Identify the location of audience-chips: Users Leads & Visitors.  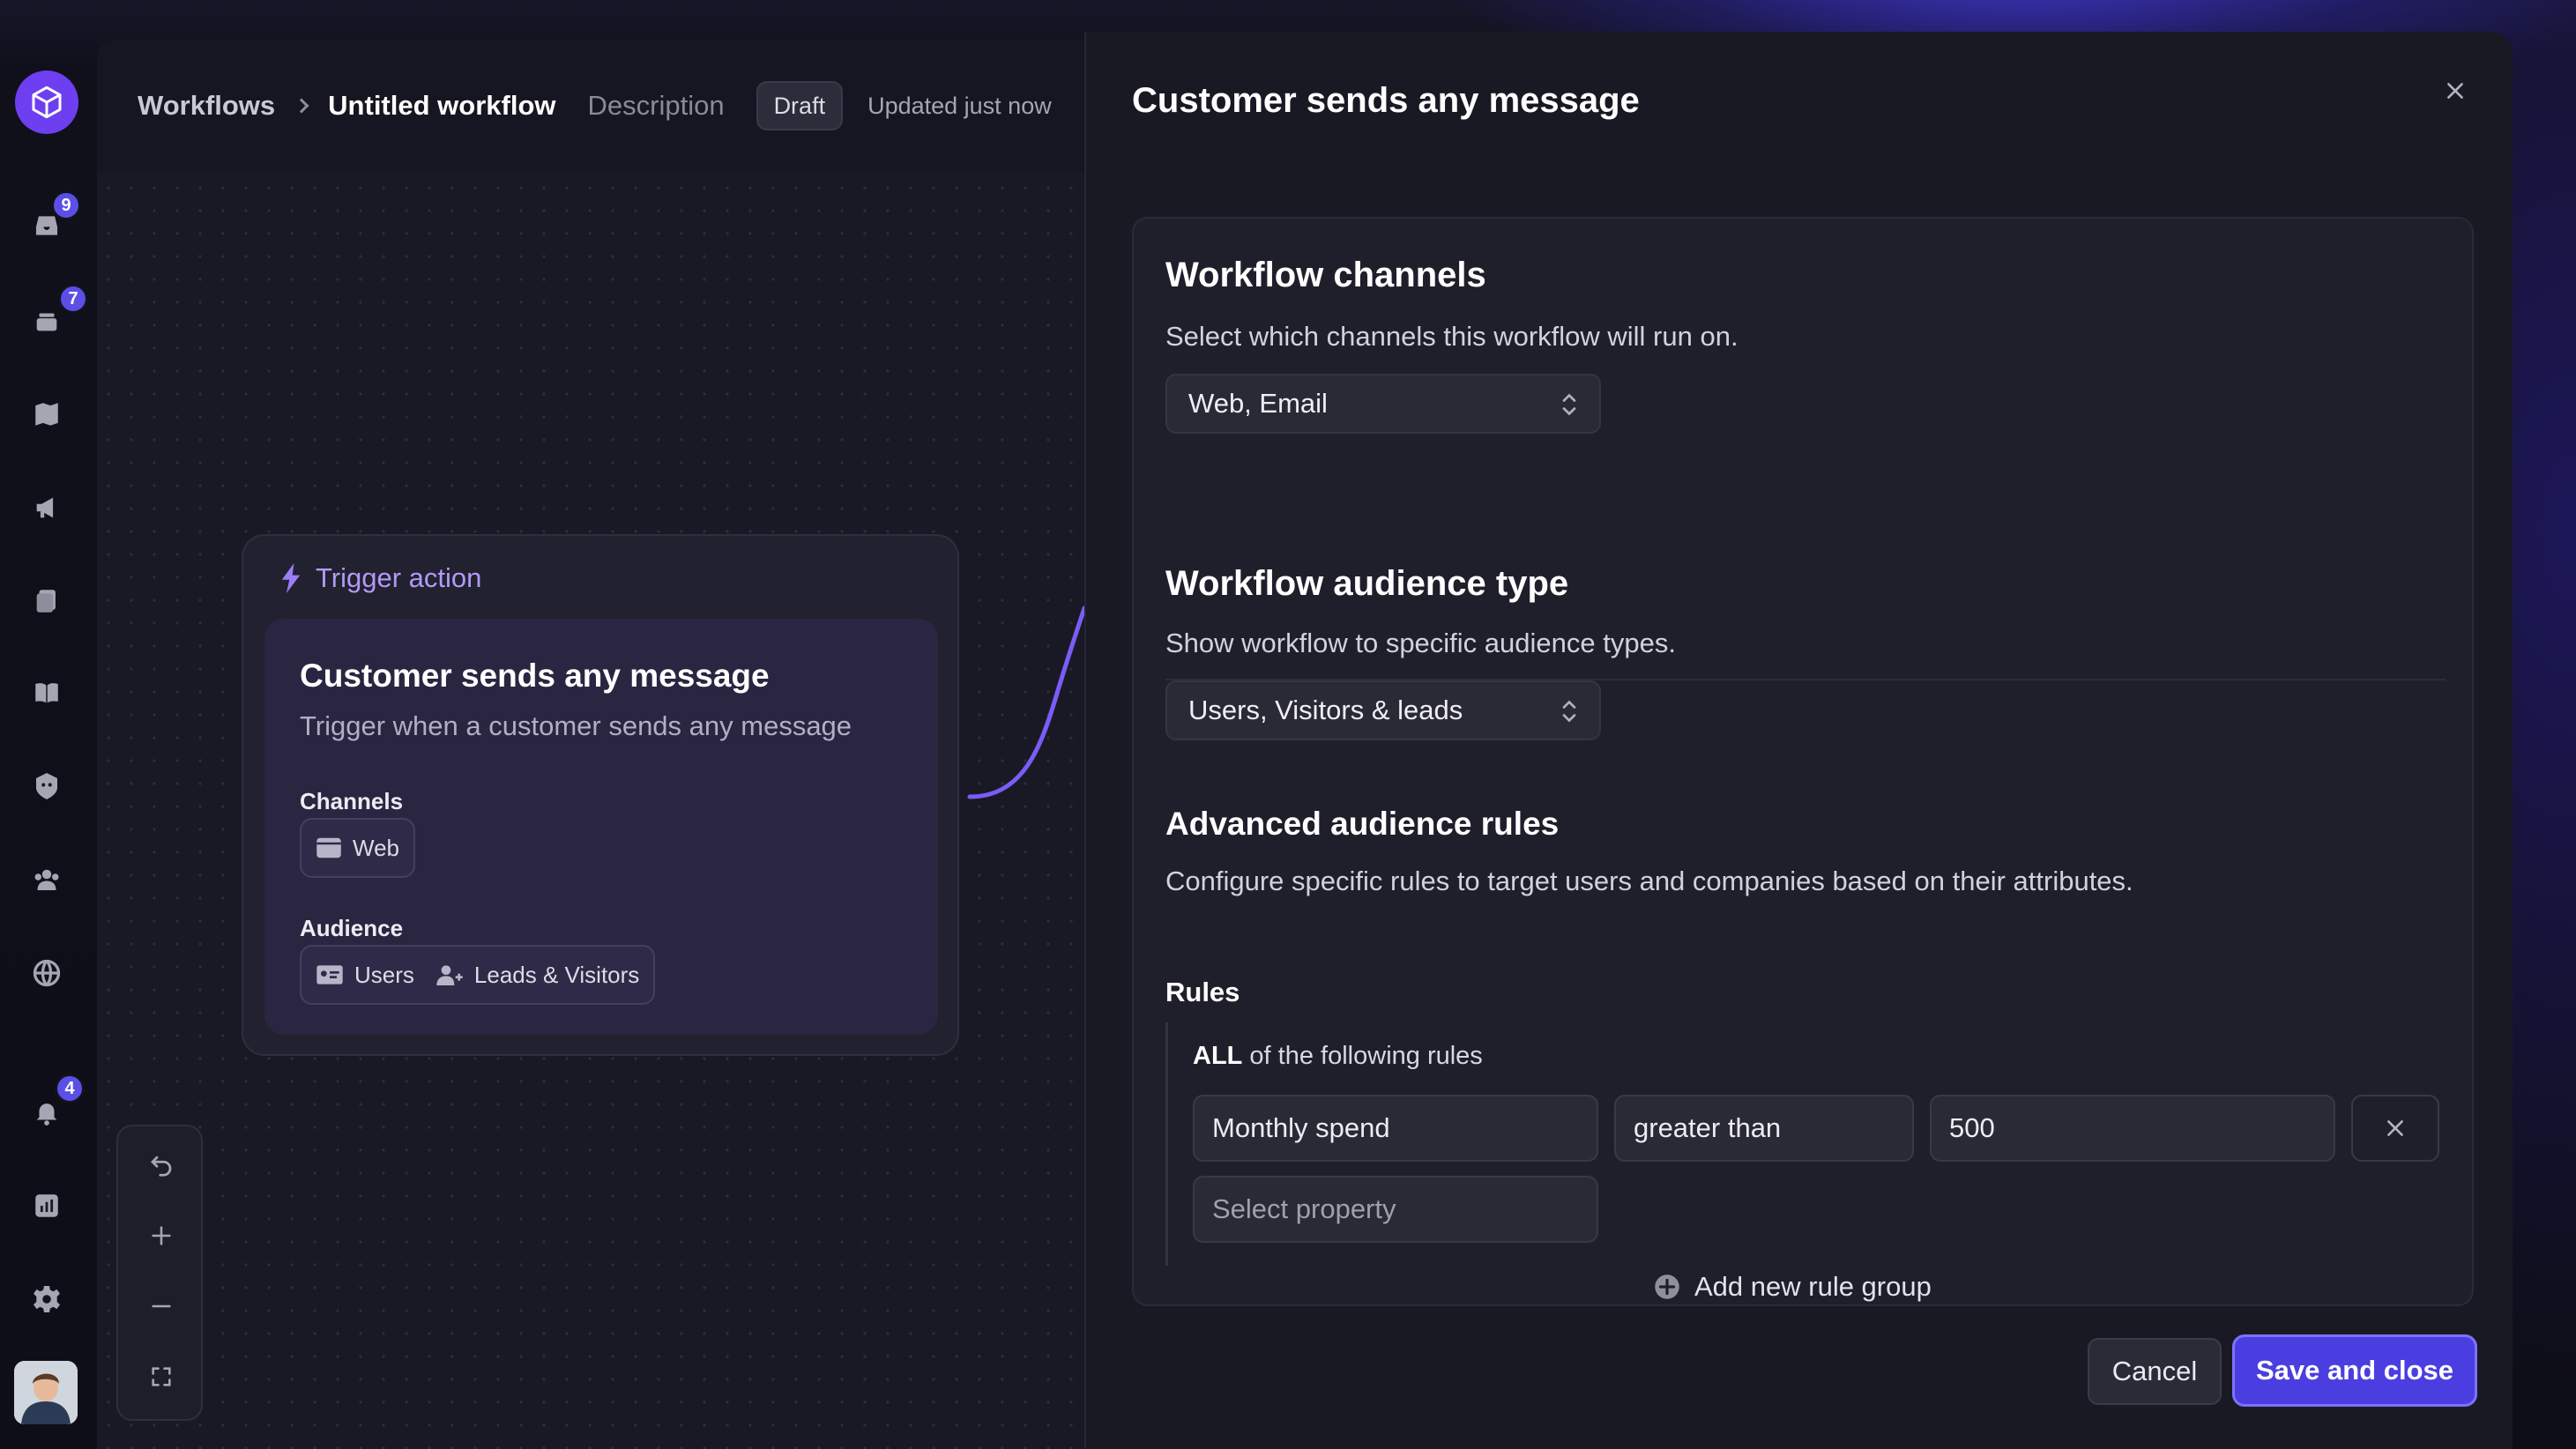
(478, 975).